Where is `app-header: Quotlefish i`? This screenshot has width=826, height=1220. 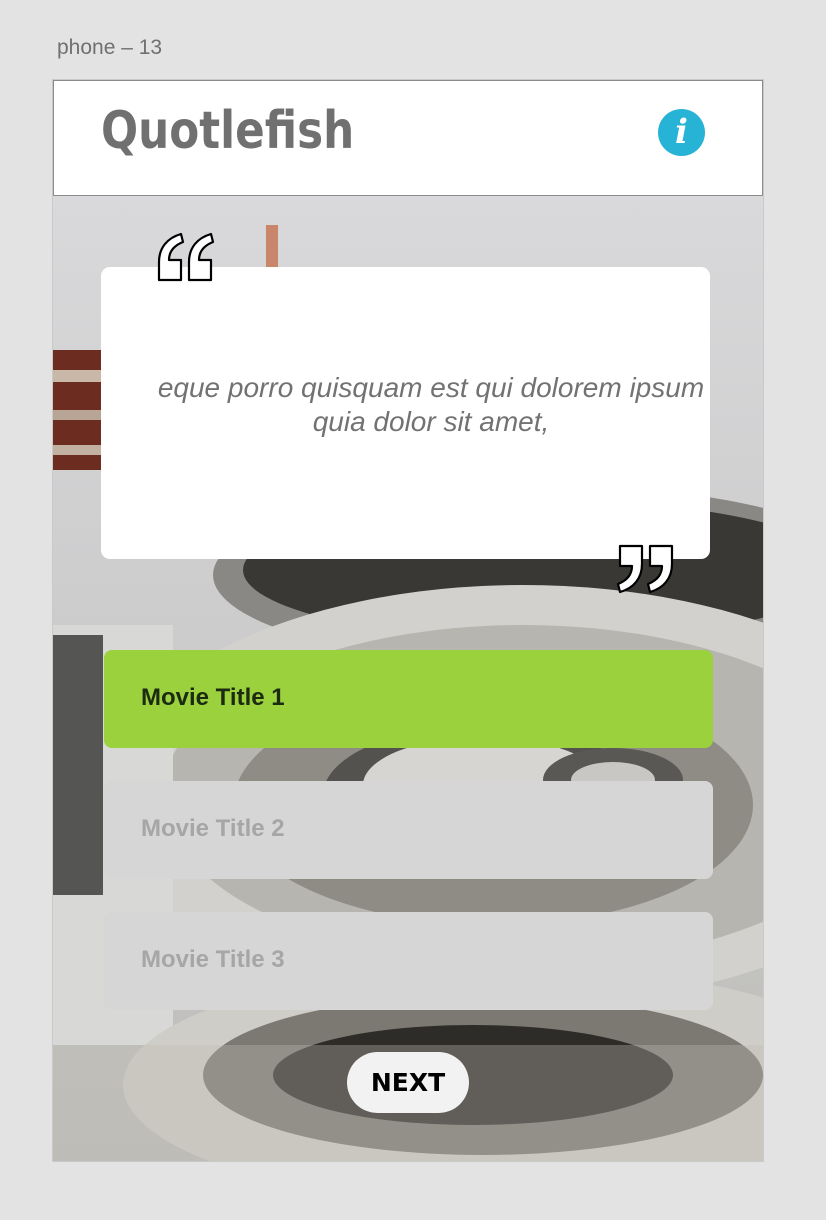
app-header: Quotlefish i is located at coordinates (408, 138).